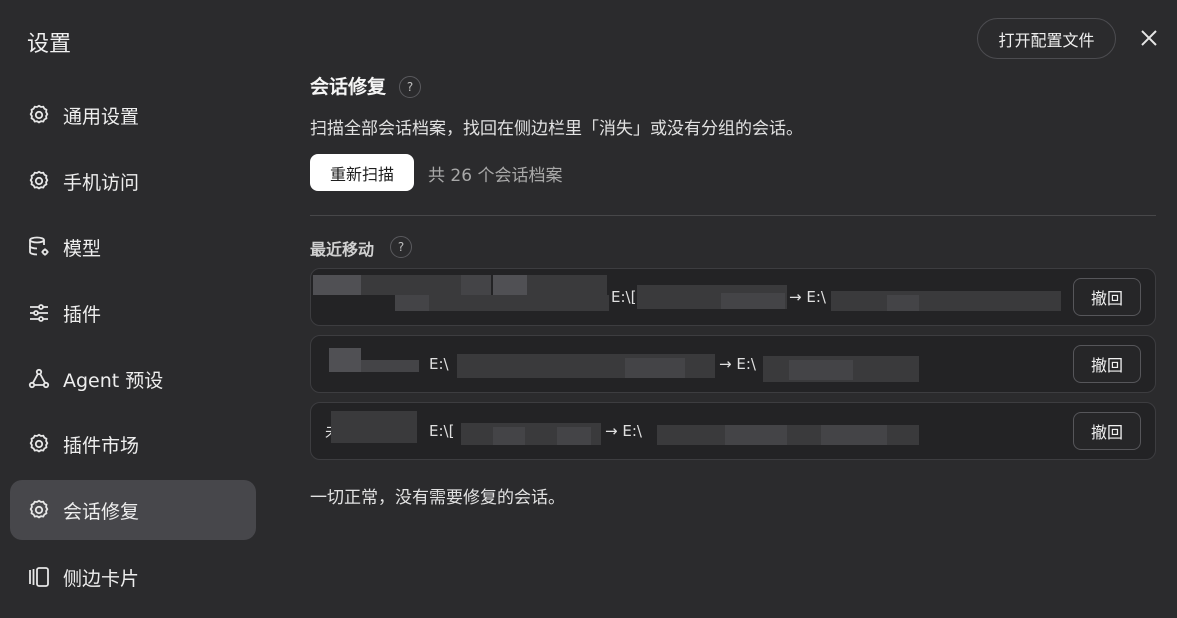 Image resolution: width=1177 pixels, height=618 pixels. I want to click on sidebar-item-label: 插件市场, so click(101, 445).